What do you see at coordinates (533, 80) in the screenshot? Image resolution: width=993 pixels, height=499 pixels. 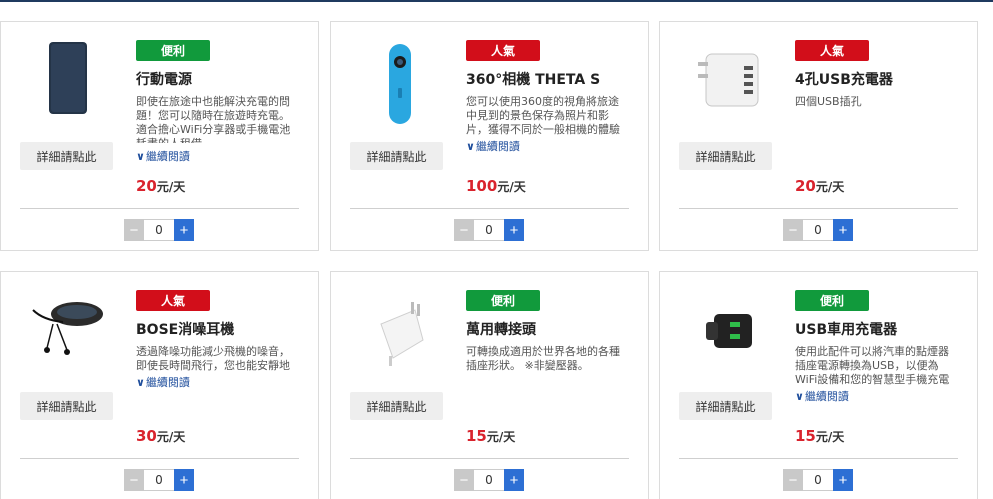 I see `product-name: 360°相機 THETA S` at bounding box center [533, 80].